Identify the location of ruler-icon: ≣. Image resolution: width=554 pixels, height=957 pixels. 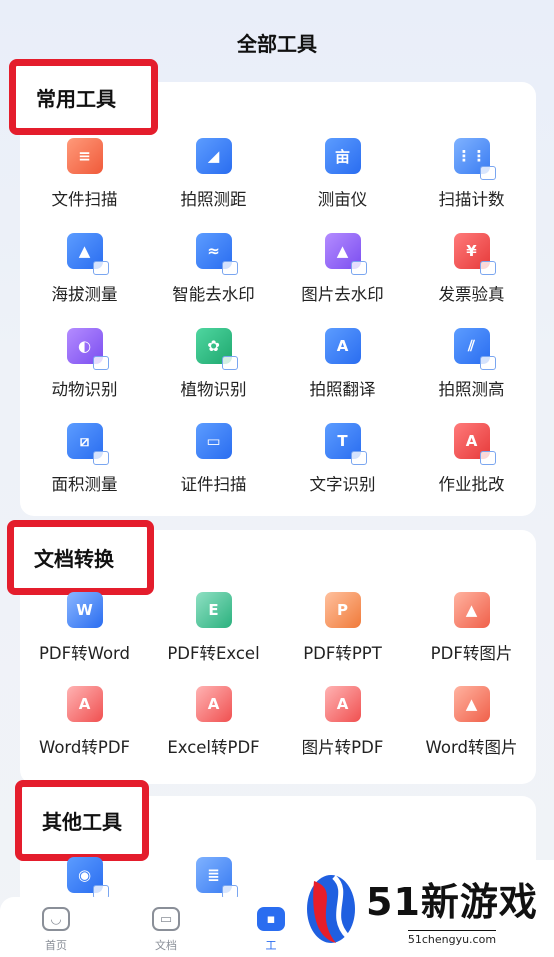
(216, 878).